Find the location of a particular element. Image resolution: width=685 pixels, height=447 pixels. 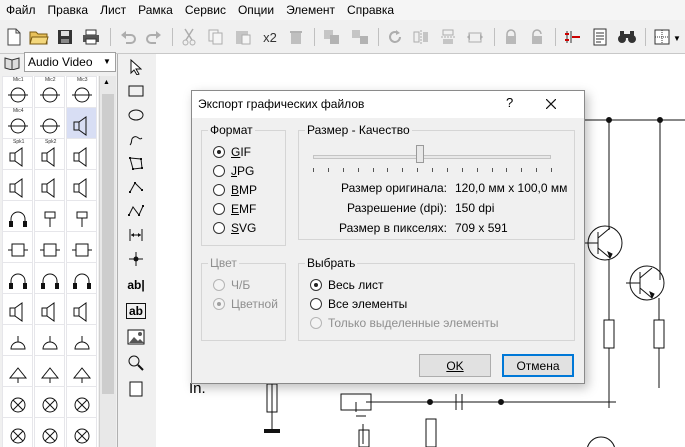

library-cell: Mic2 is located at coordinates (49, 92).